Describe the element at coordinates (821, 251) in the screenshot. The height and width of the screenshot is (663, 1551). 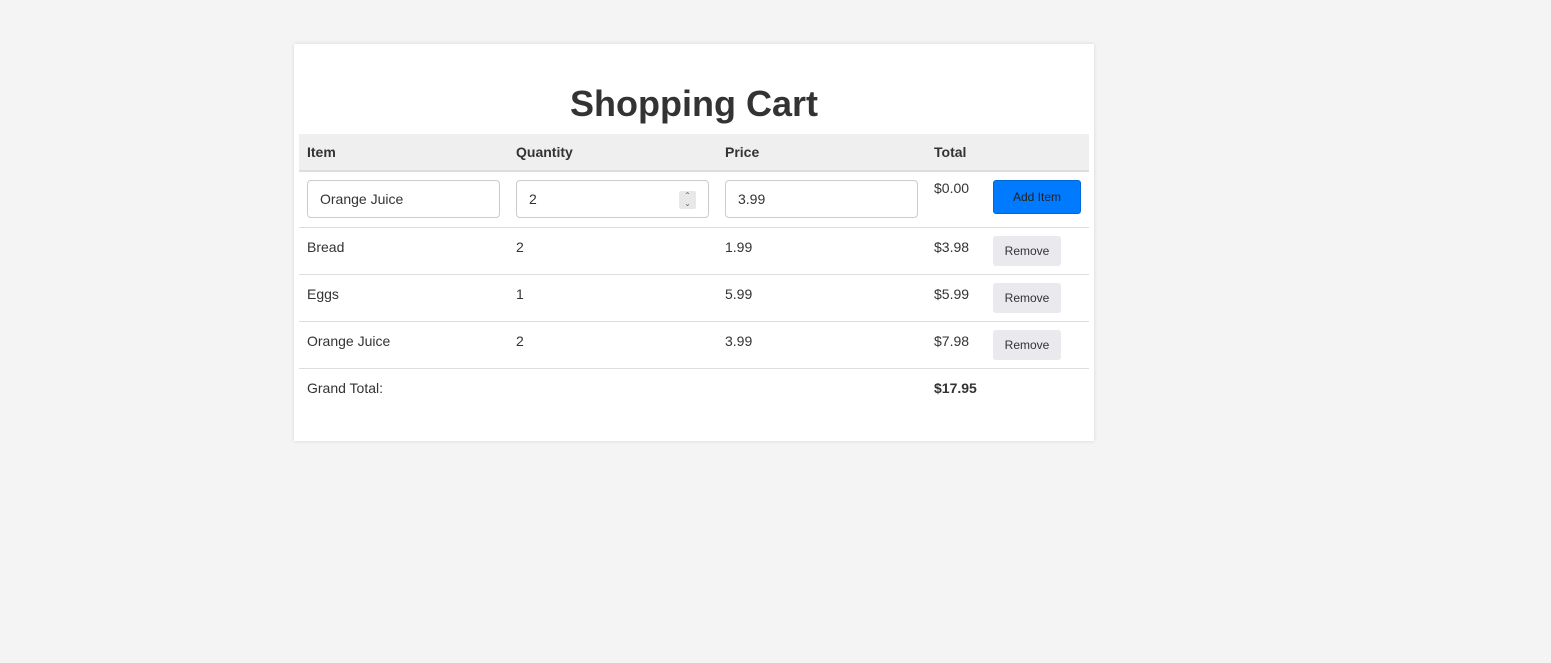
I see `item-price: 1.99` at that location.